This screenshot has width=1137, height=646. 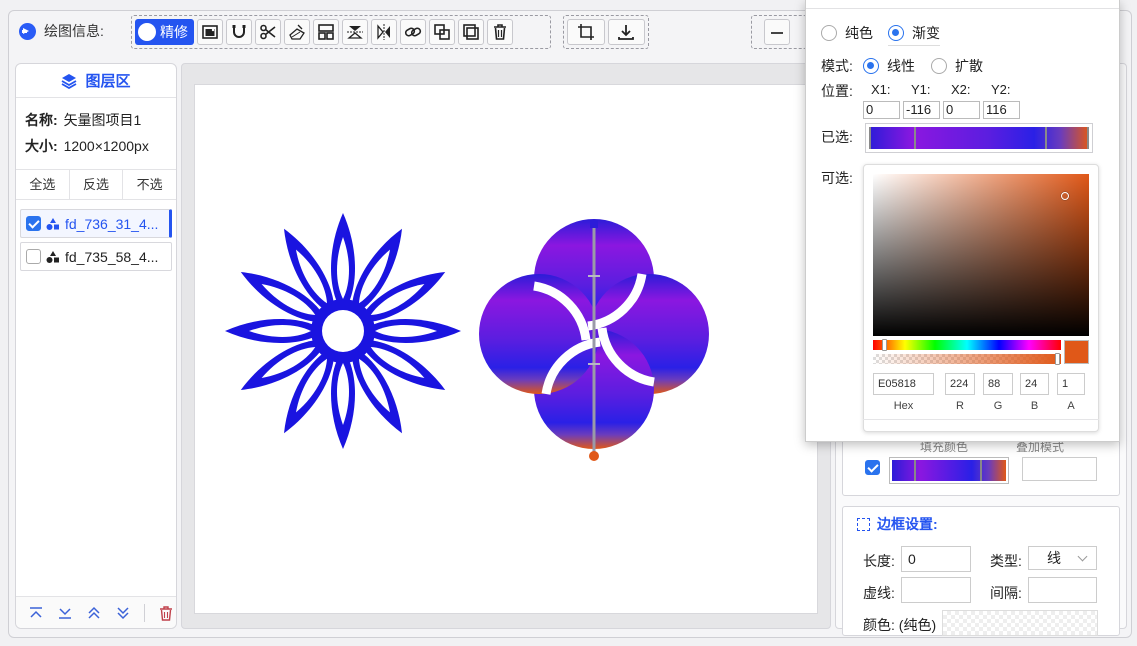 What do you see at coordinates (960, 384) in the screenshot?
I see `r-input: 224` at bounding box center [960, 384].